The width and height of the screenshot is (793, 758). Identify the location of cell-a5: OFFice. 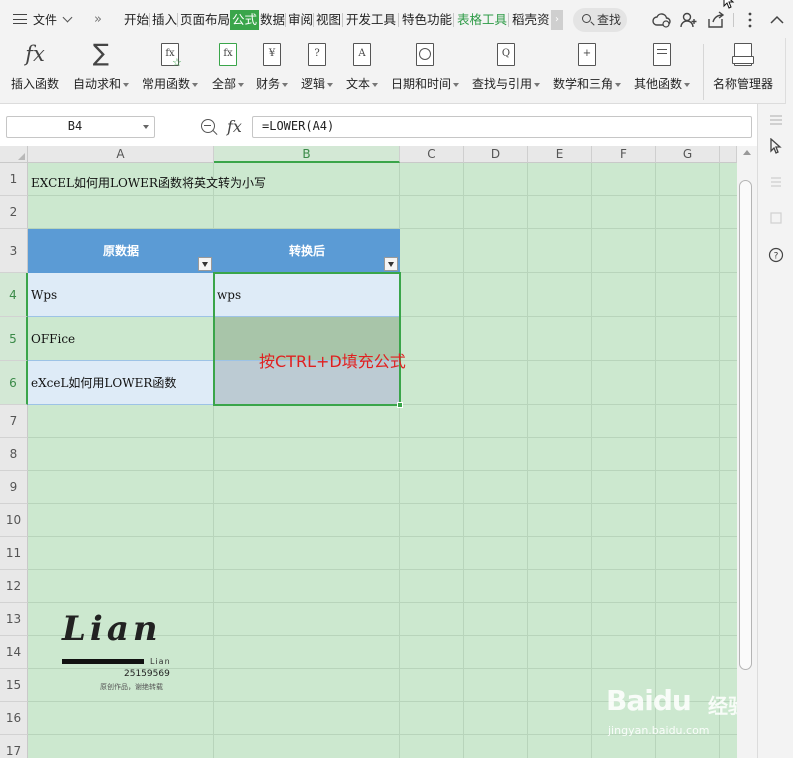
(121, 339).